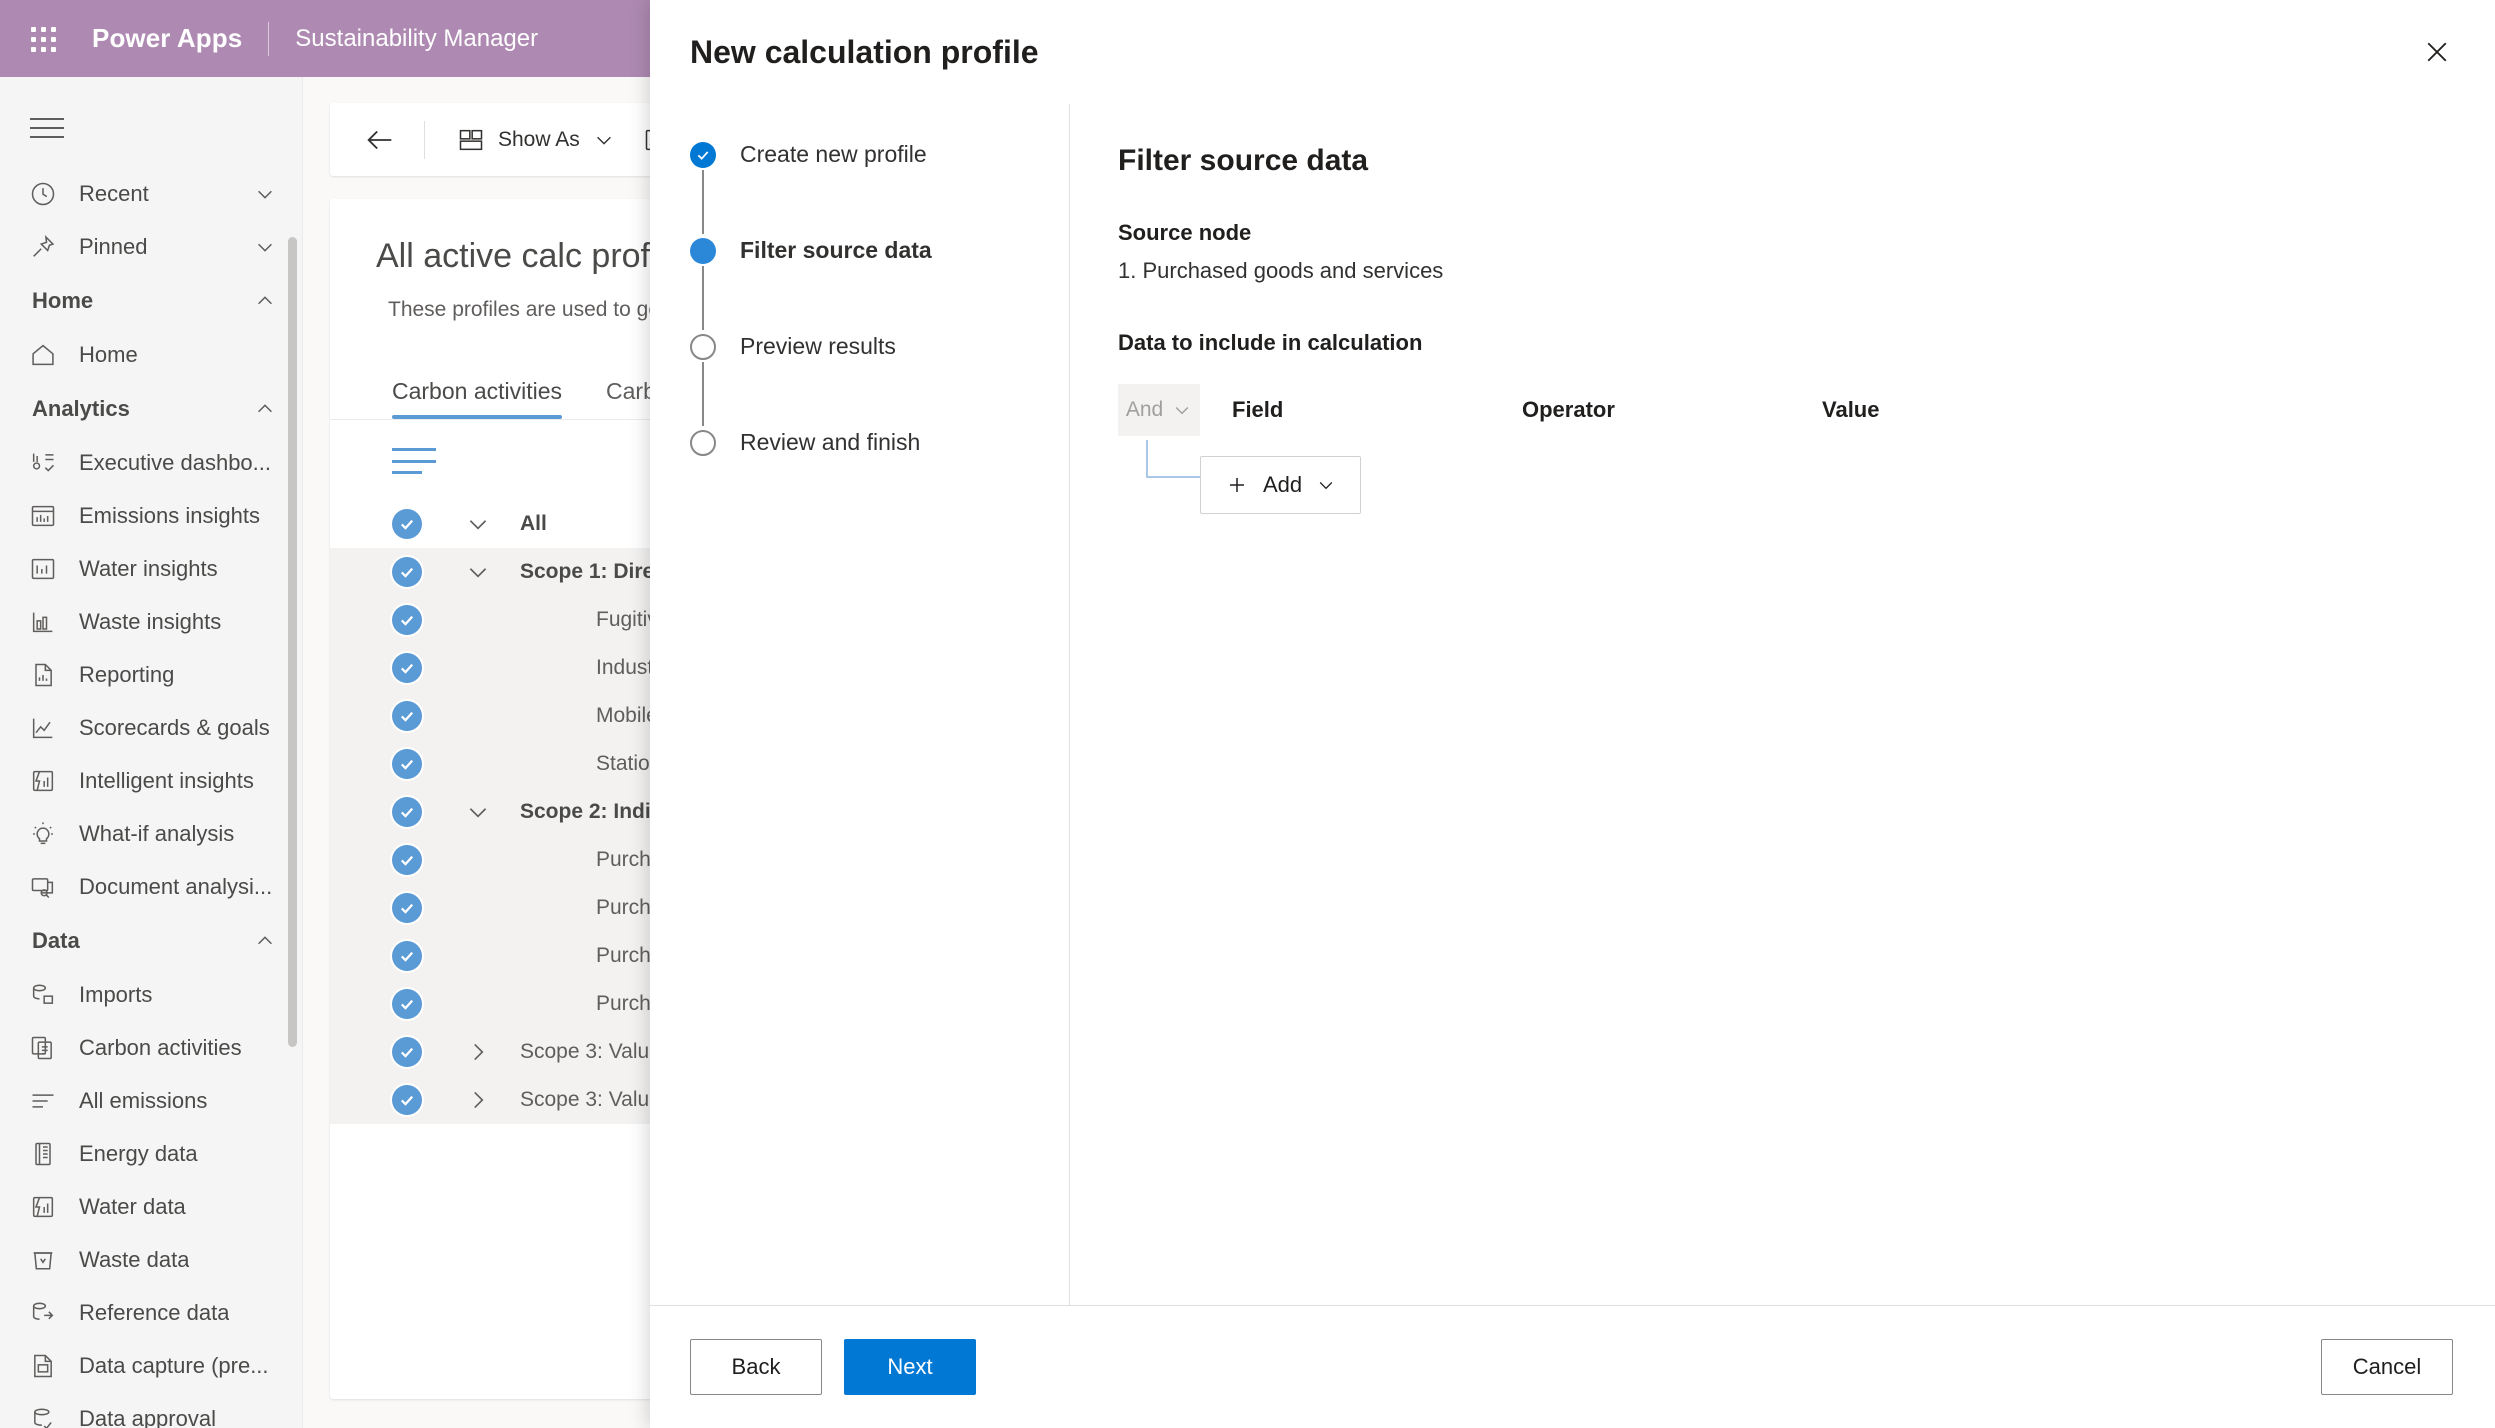  Describe the element at coordinates (879, 476) in the screenshot. I see `wizard-step-review-and-finish: Review and finish` at that location.